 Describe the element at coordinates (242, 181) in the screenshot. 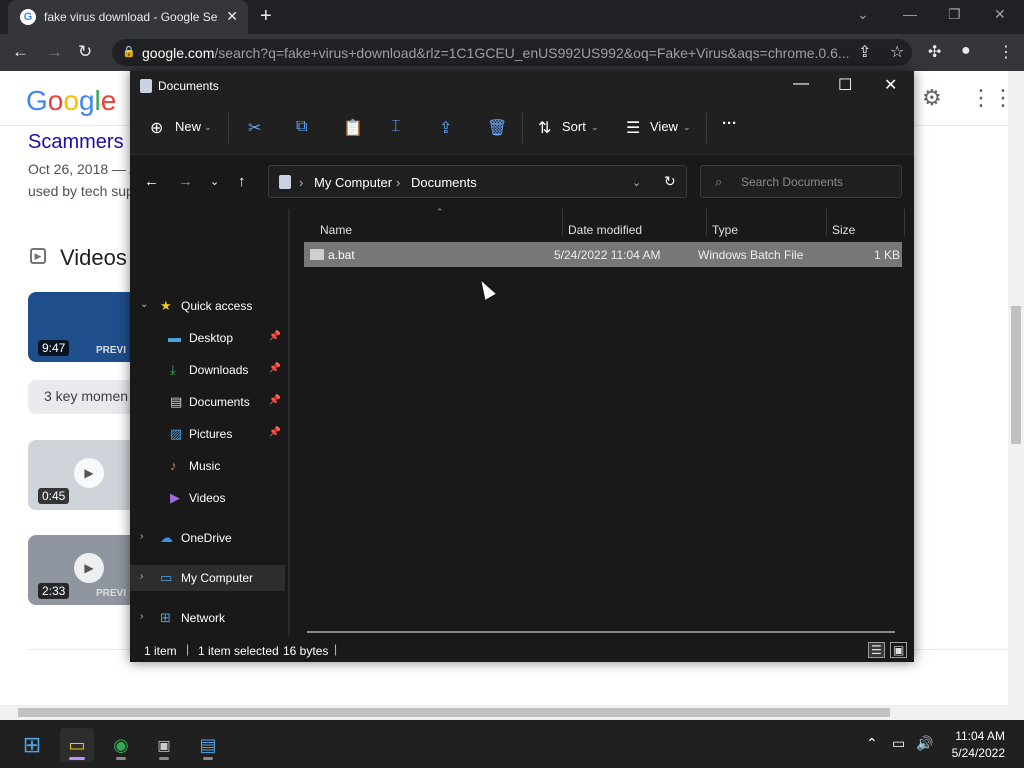

I see `up-arrow-icon: ↑` at that location.